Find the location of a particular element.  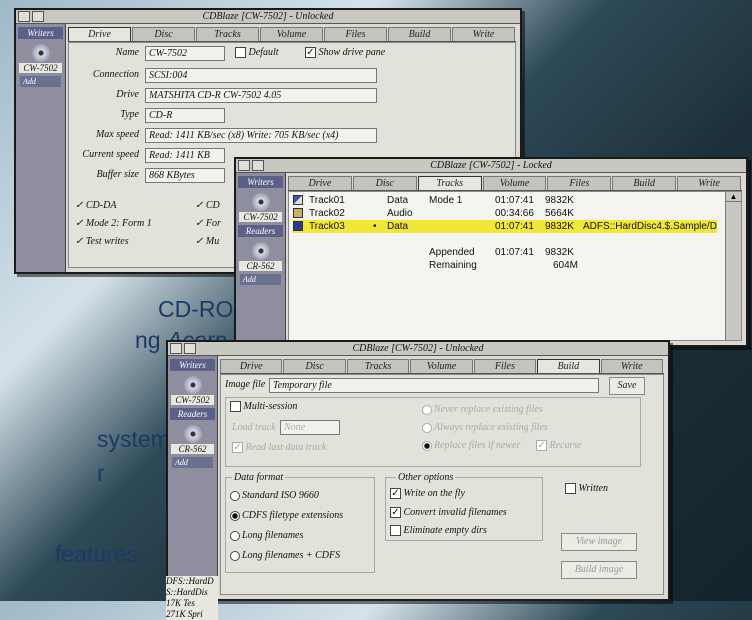

track-row: Track01 Data Mode 1 01:07:41 9832K is located at coordinates (505, 200).